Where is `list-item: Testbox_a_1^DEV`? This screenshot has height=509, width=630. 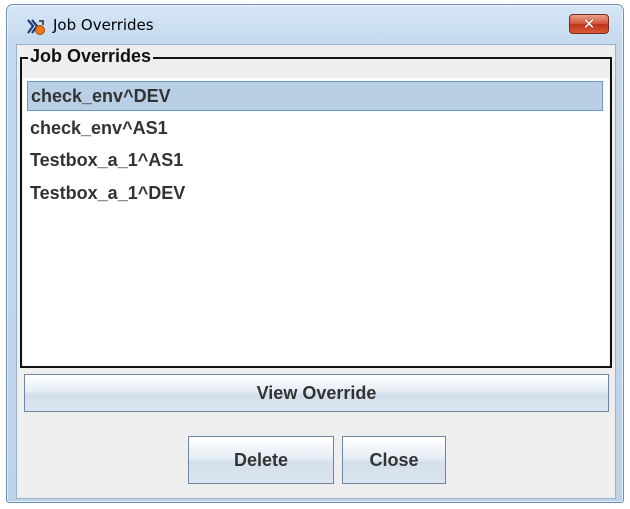
list-item: Testbox_a_1^DEV is located at coordinates (315, 194).